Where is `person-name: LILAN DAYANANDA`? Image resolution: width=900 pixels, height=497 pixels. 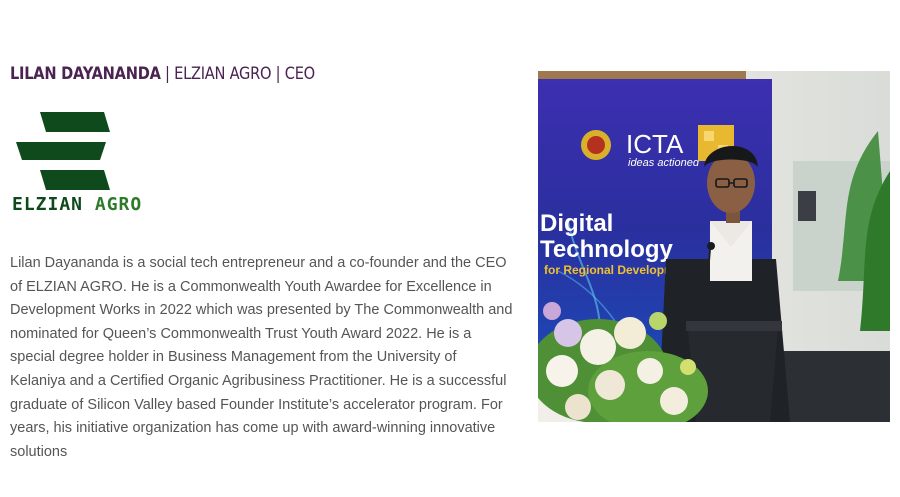 person-name: LILAN DAYANANDA is located at coordinates (85, 74).